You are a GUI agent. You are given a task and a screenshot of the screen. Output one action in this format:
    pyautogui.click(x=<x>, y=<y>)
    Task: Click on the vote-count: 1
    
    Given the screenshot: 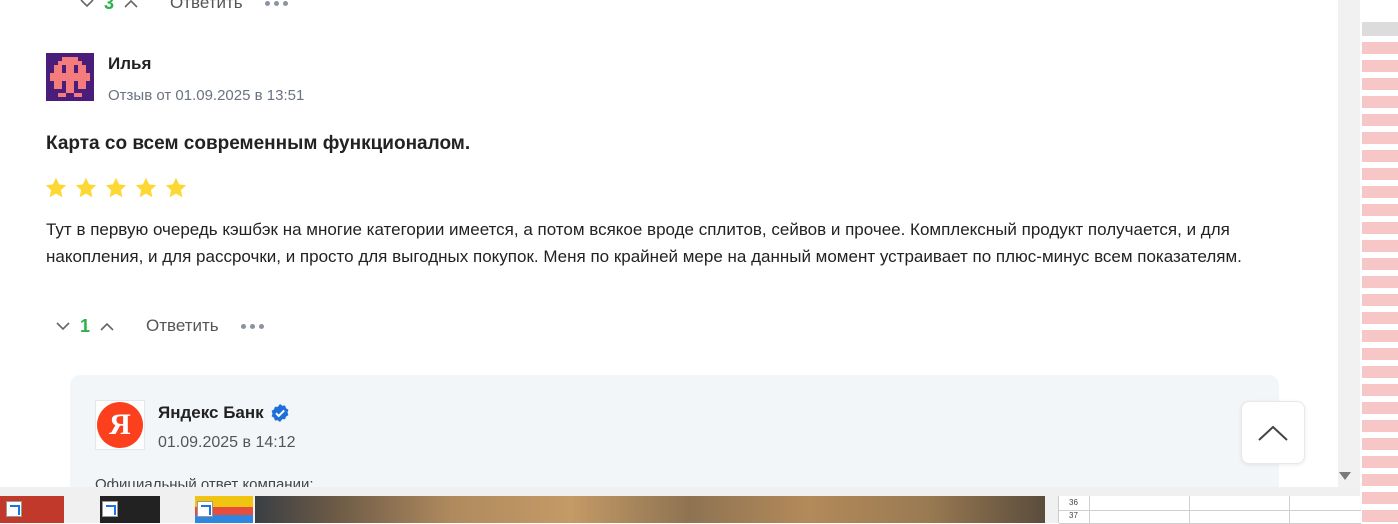 What is the action you would take?
    pyautogui.click(x=84, y=325)
    